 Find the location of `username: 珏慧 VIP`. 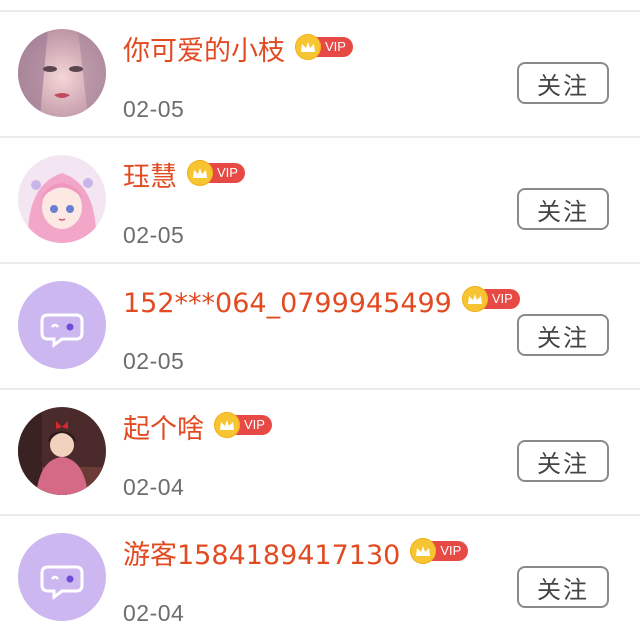

username: 珏慧 VIP is located at coordinates (184, 178).